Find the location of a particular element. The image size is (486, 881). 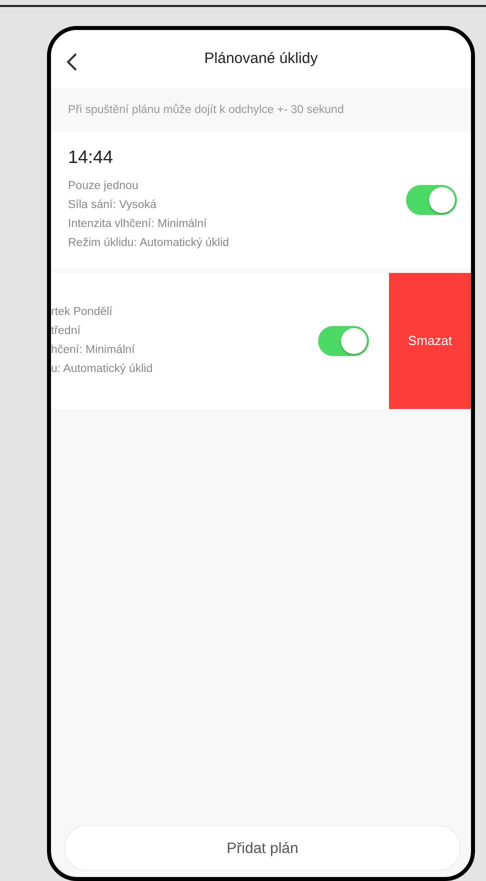

add-plan-button: Přidat plán is located at coordinates (262, 848).